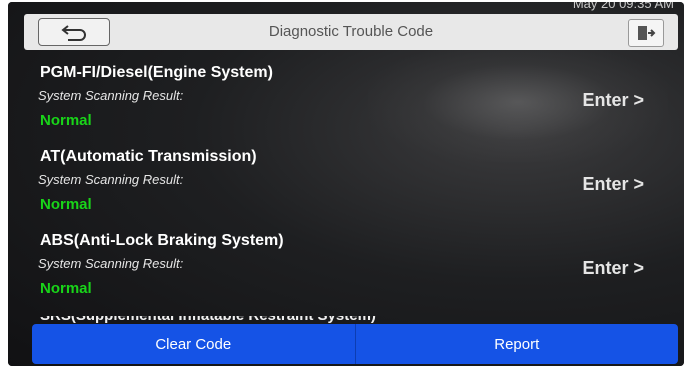  I want to click on clear-code-button: Clear Code, so click(194, 344).